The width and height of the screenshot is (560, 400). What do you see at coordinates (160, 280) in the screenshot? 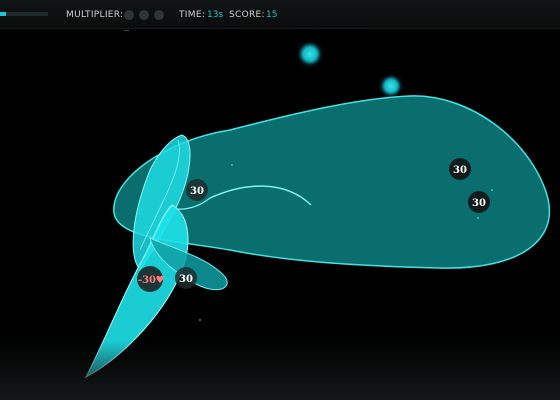
I see `heart-icon: ♥` at bounding box center [160, 280].